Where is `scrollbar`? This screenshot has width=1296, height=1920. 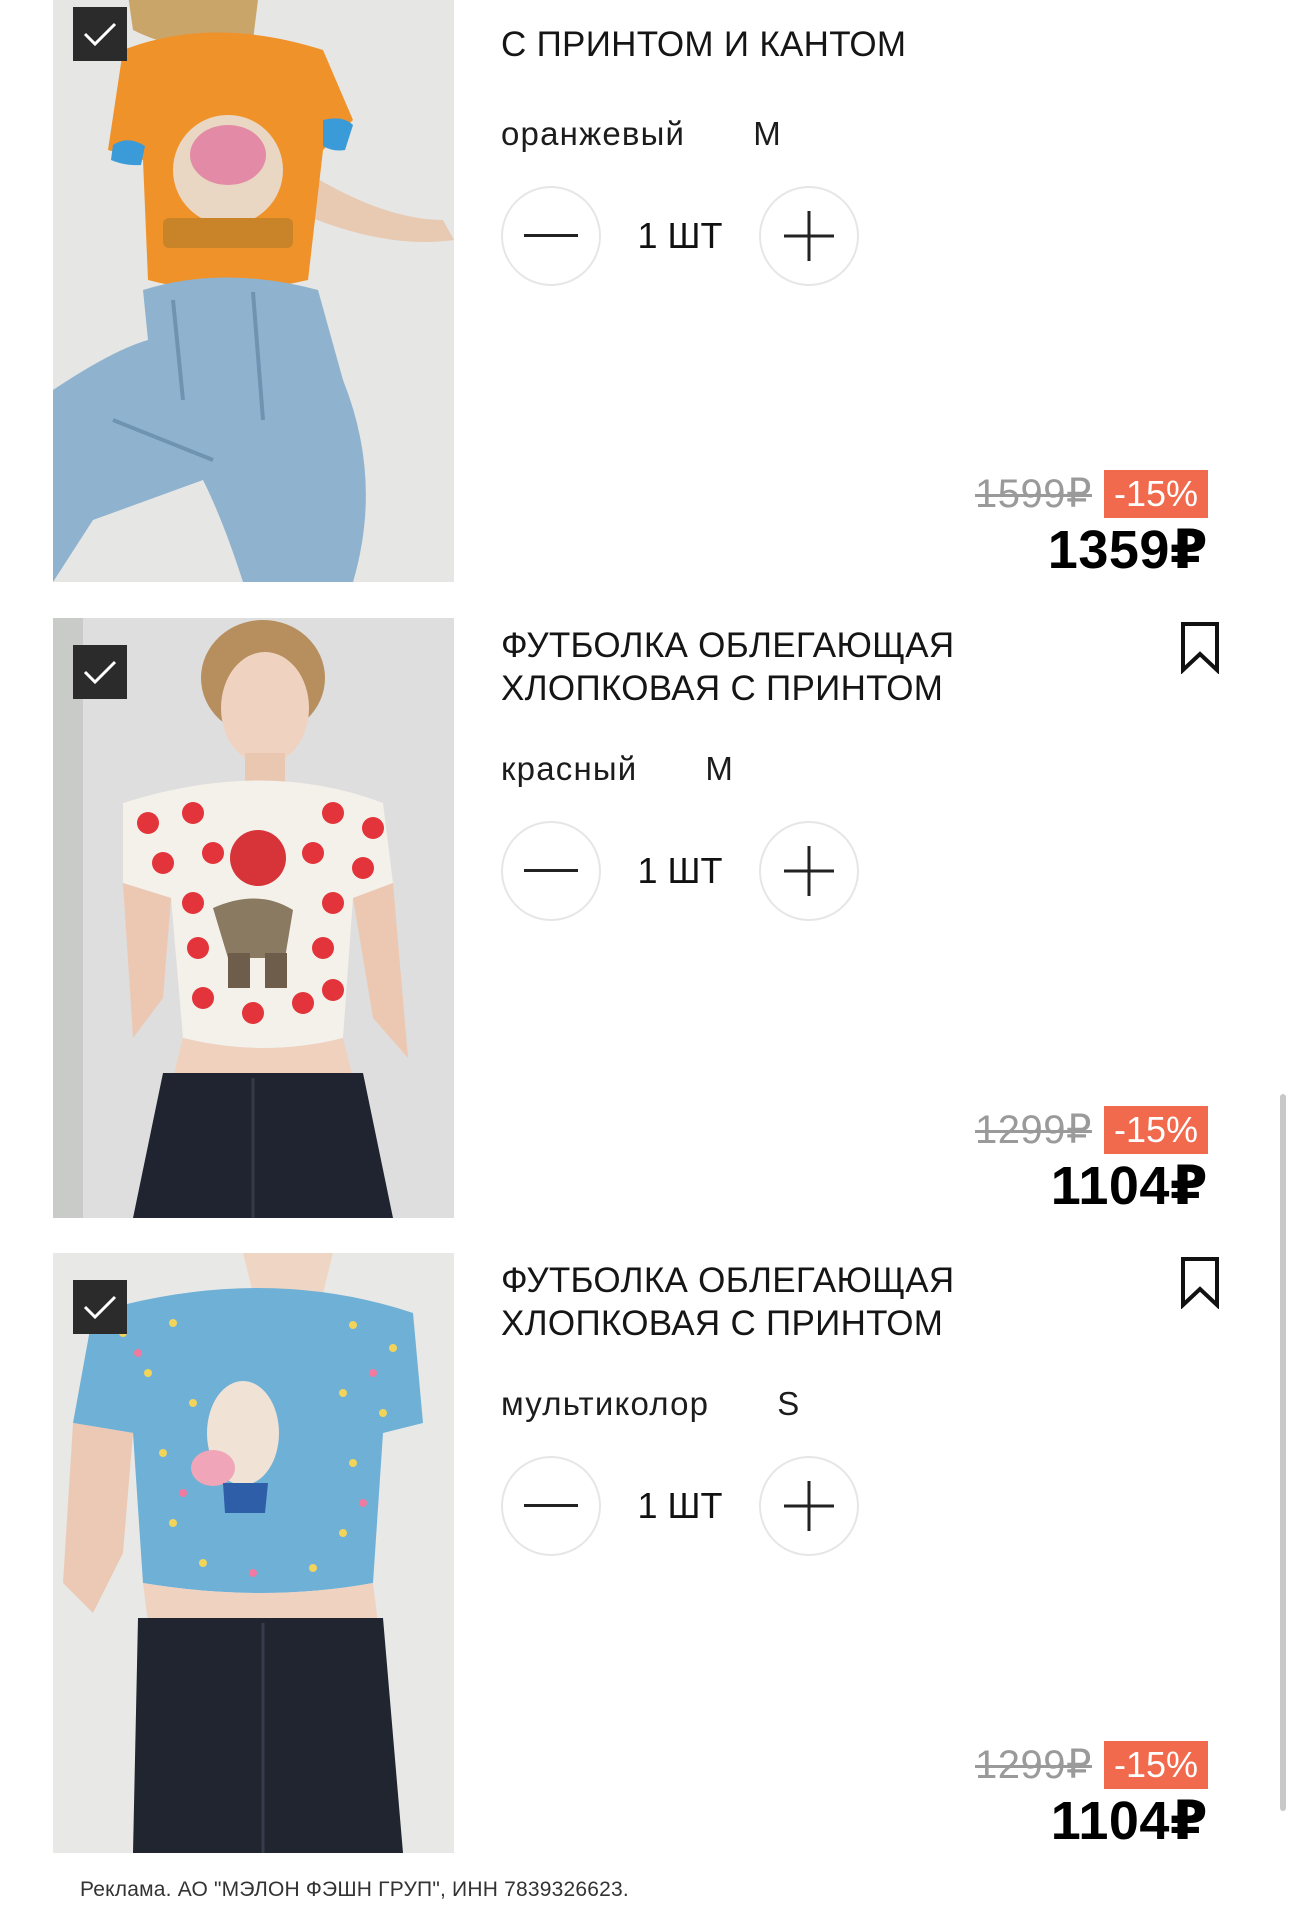
scrollbar is located at coordinates (1283, 1452).